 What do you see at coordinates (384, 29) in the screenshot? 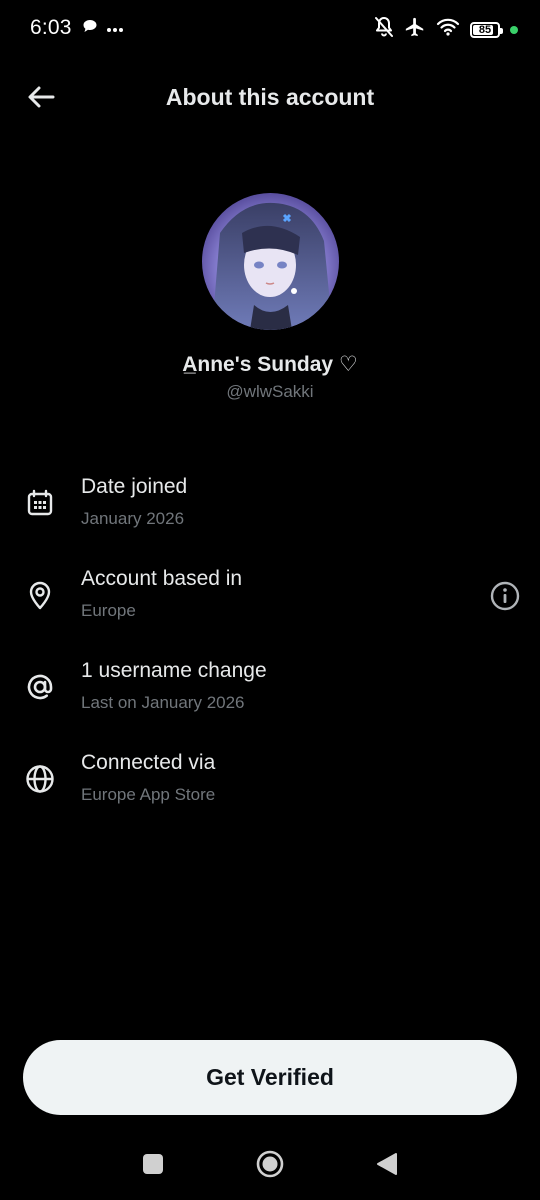
I see `bell-off-icon` at bounding box center [384, 29].